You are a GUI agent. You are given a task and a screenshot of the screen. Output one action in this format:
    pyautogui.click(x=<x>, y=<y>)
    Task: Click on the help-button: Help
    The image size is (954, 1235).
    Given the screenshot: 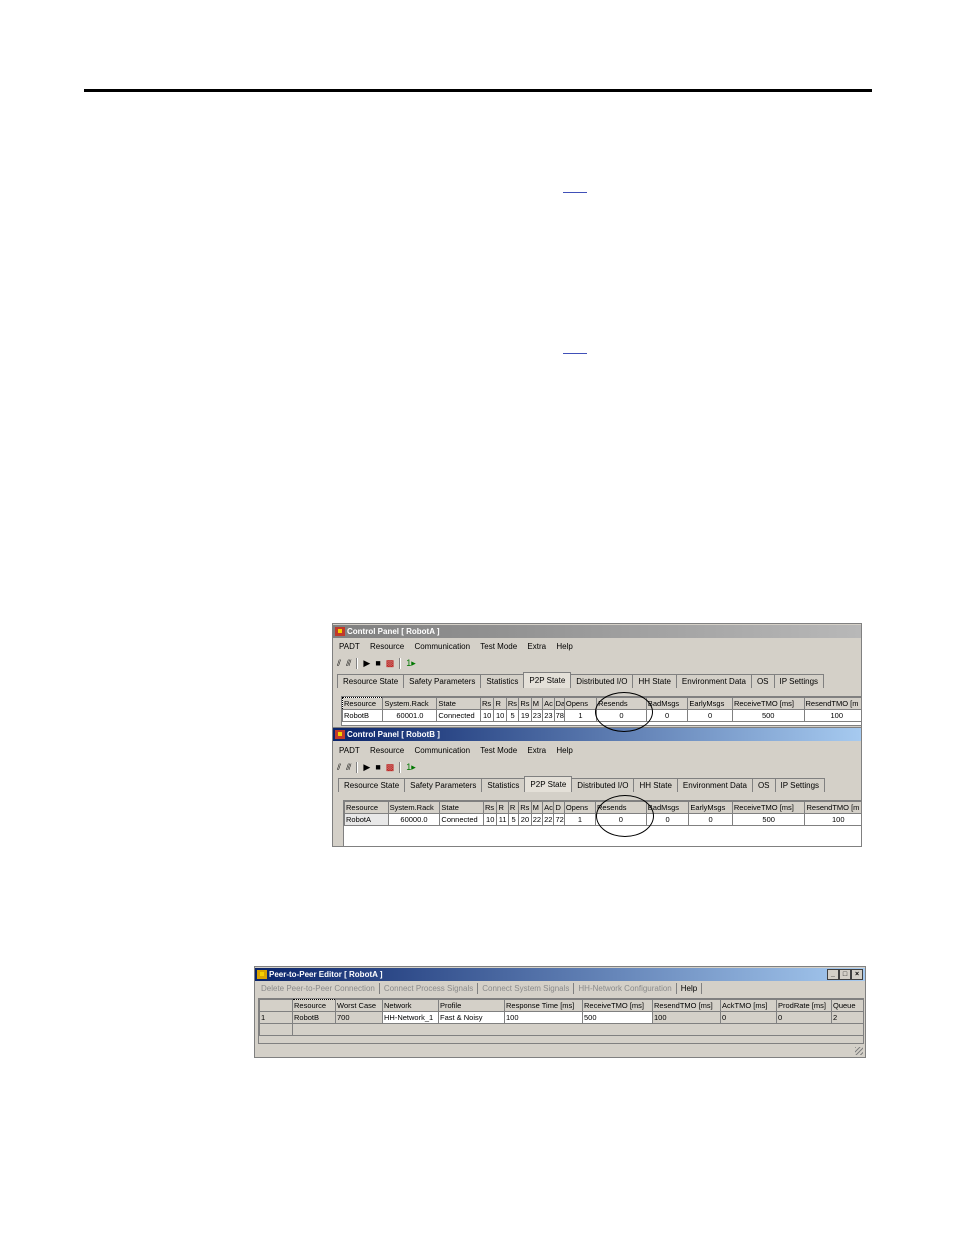 What is the action you would take?
    pyautogui.click(x=690, y=988)
    